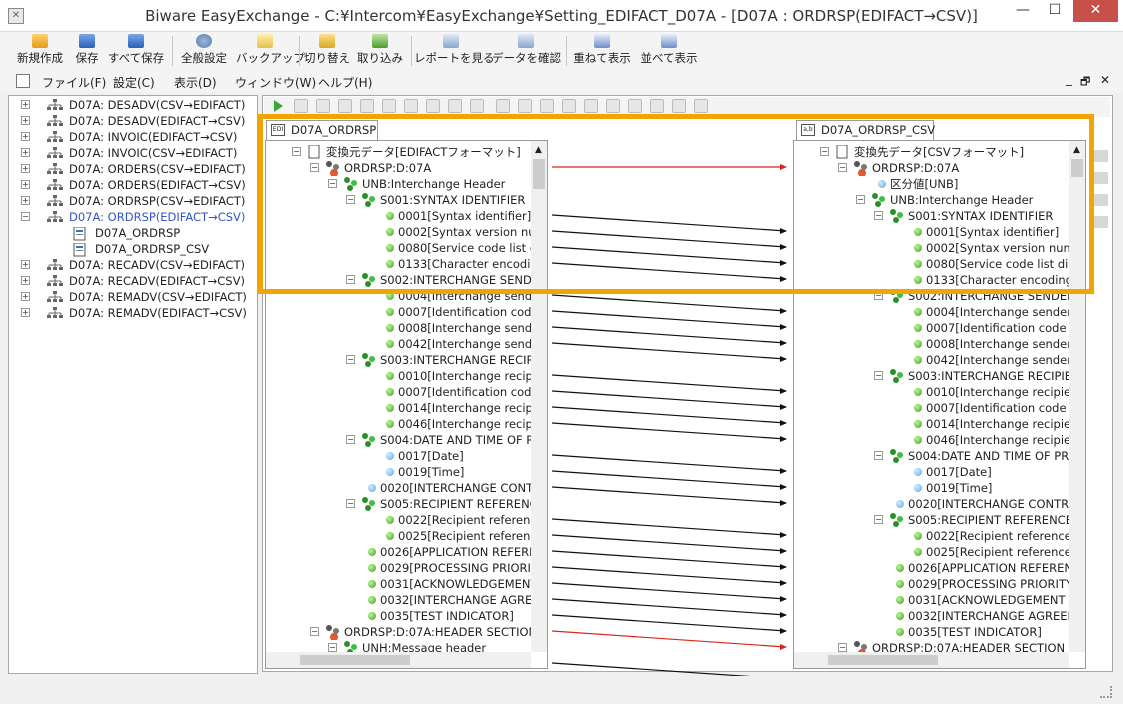 The width and height of the screenshot is (1123, 704). I want to click on tree-item: + D07A: INVOIC(CSV→EDIFACT), so click(133, 153).